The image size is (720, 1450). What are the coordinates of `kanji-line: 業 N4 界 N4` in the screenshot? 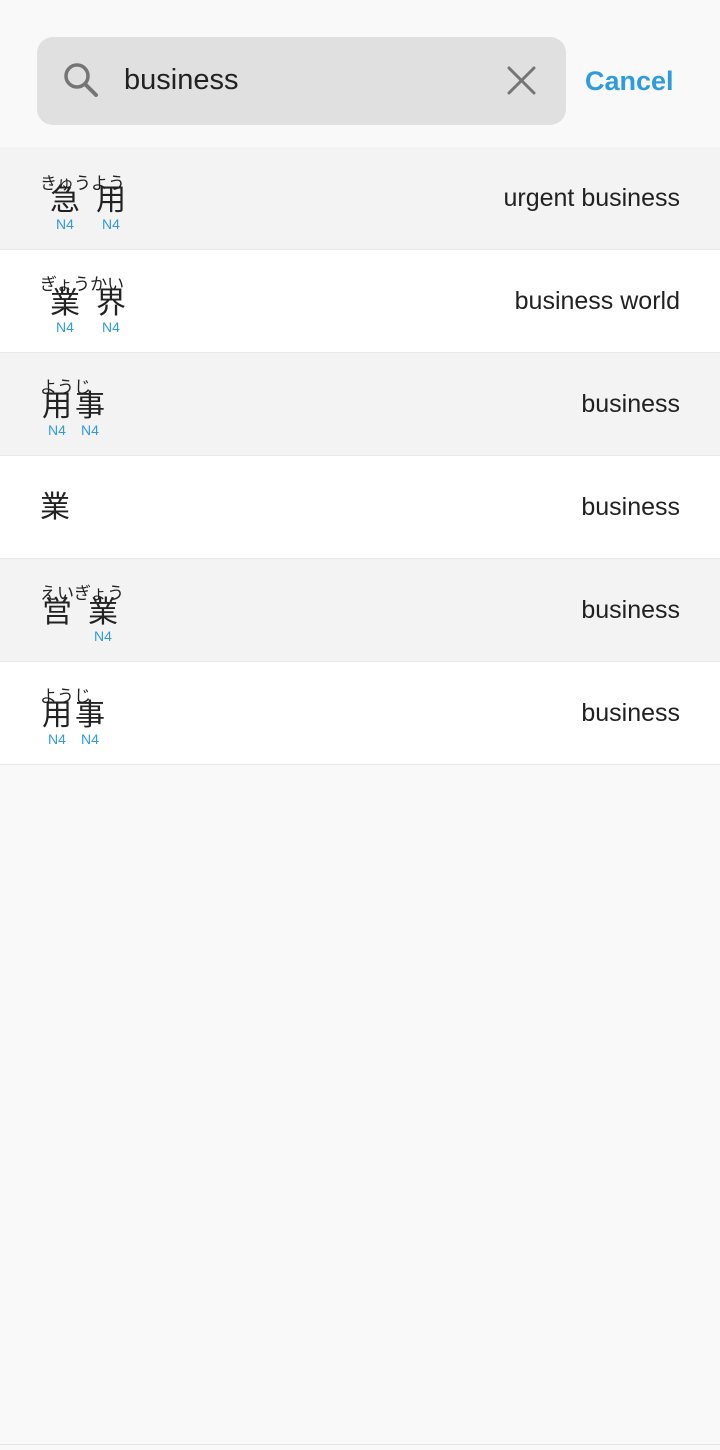 It's located at (88, 310).